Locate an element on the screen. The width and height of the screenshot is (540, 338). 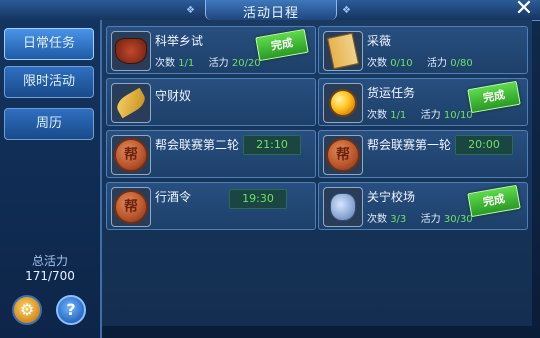
activity-stats: 次数 1/1 活力 10/10 is located at coordinates (420, 113).